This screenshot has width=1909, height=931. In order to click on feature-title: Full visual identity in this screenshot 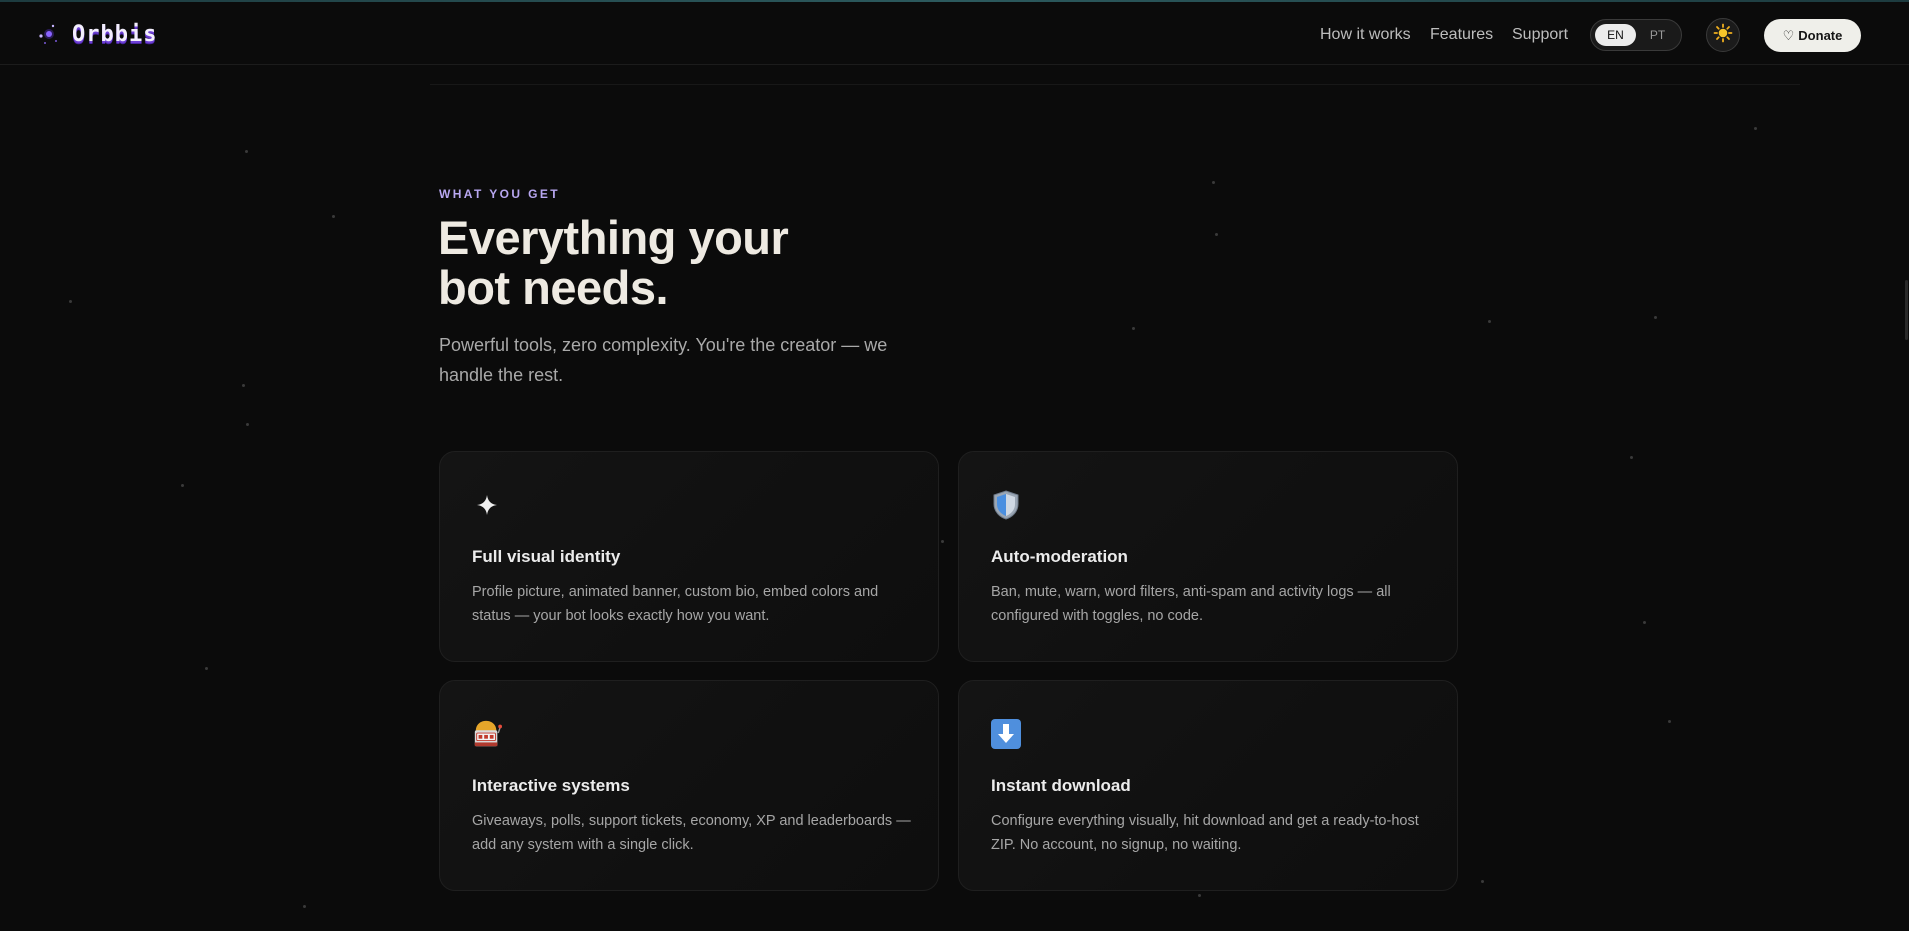, I will do `click(546, 556)`.